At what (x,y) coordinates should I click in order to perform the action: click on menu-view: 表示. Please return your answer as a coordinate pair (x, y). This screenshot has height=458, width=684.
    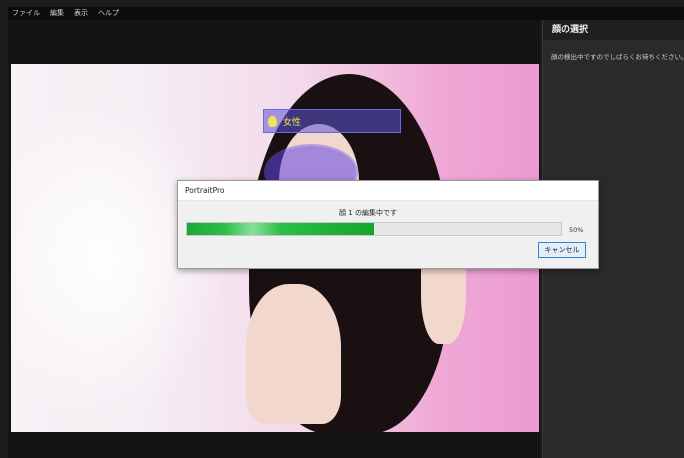
    Looking at the image, I should click on (82, 13).